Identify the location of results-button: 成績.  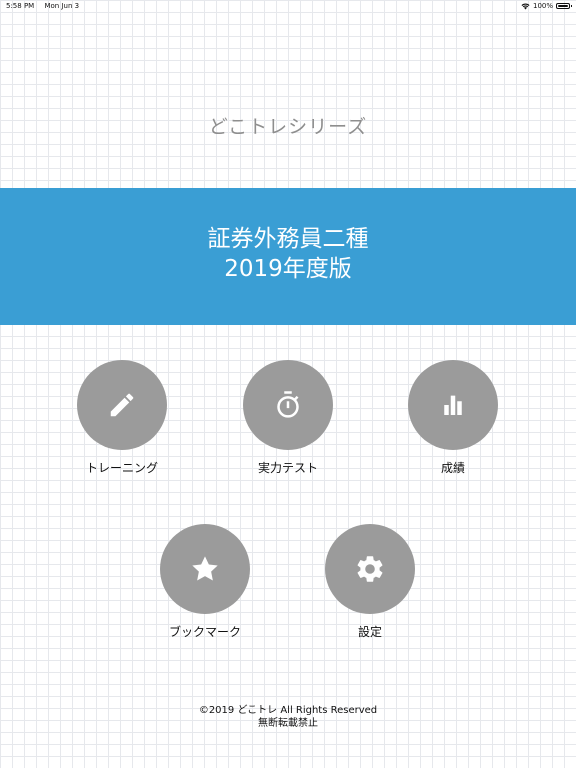
(453, 418).